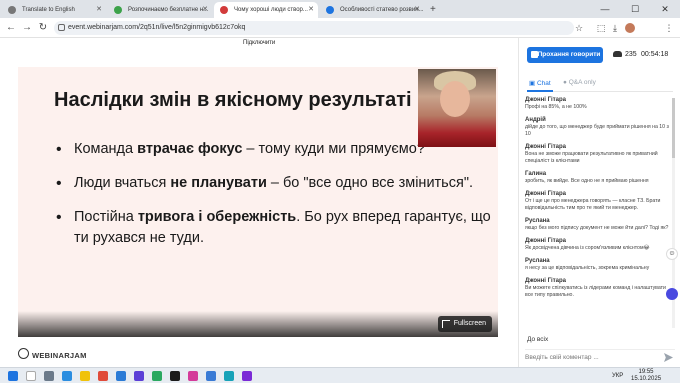  What do you see at coordinates (534, 54) in the screenshot?
I see `hand-icon` at bounding box center [534, 54].